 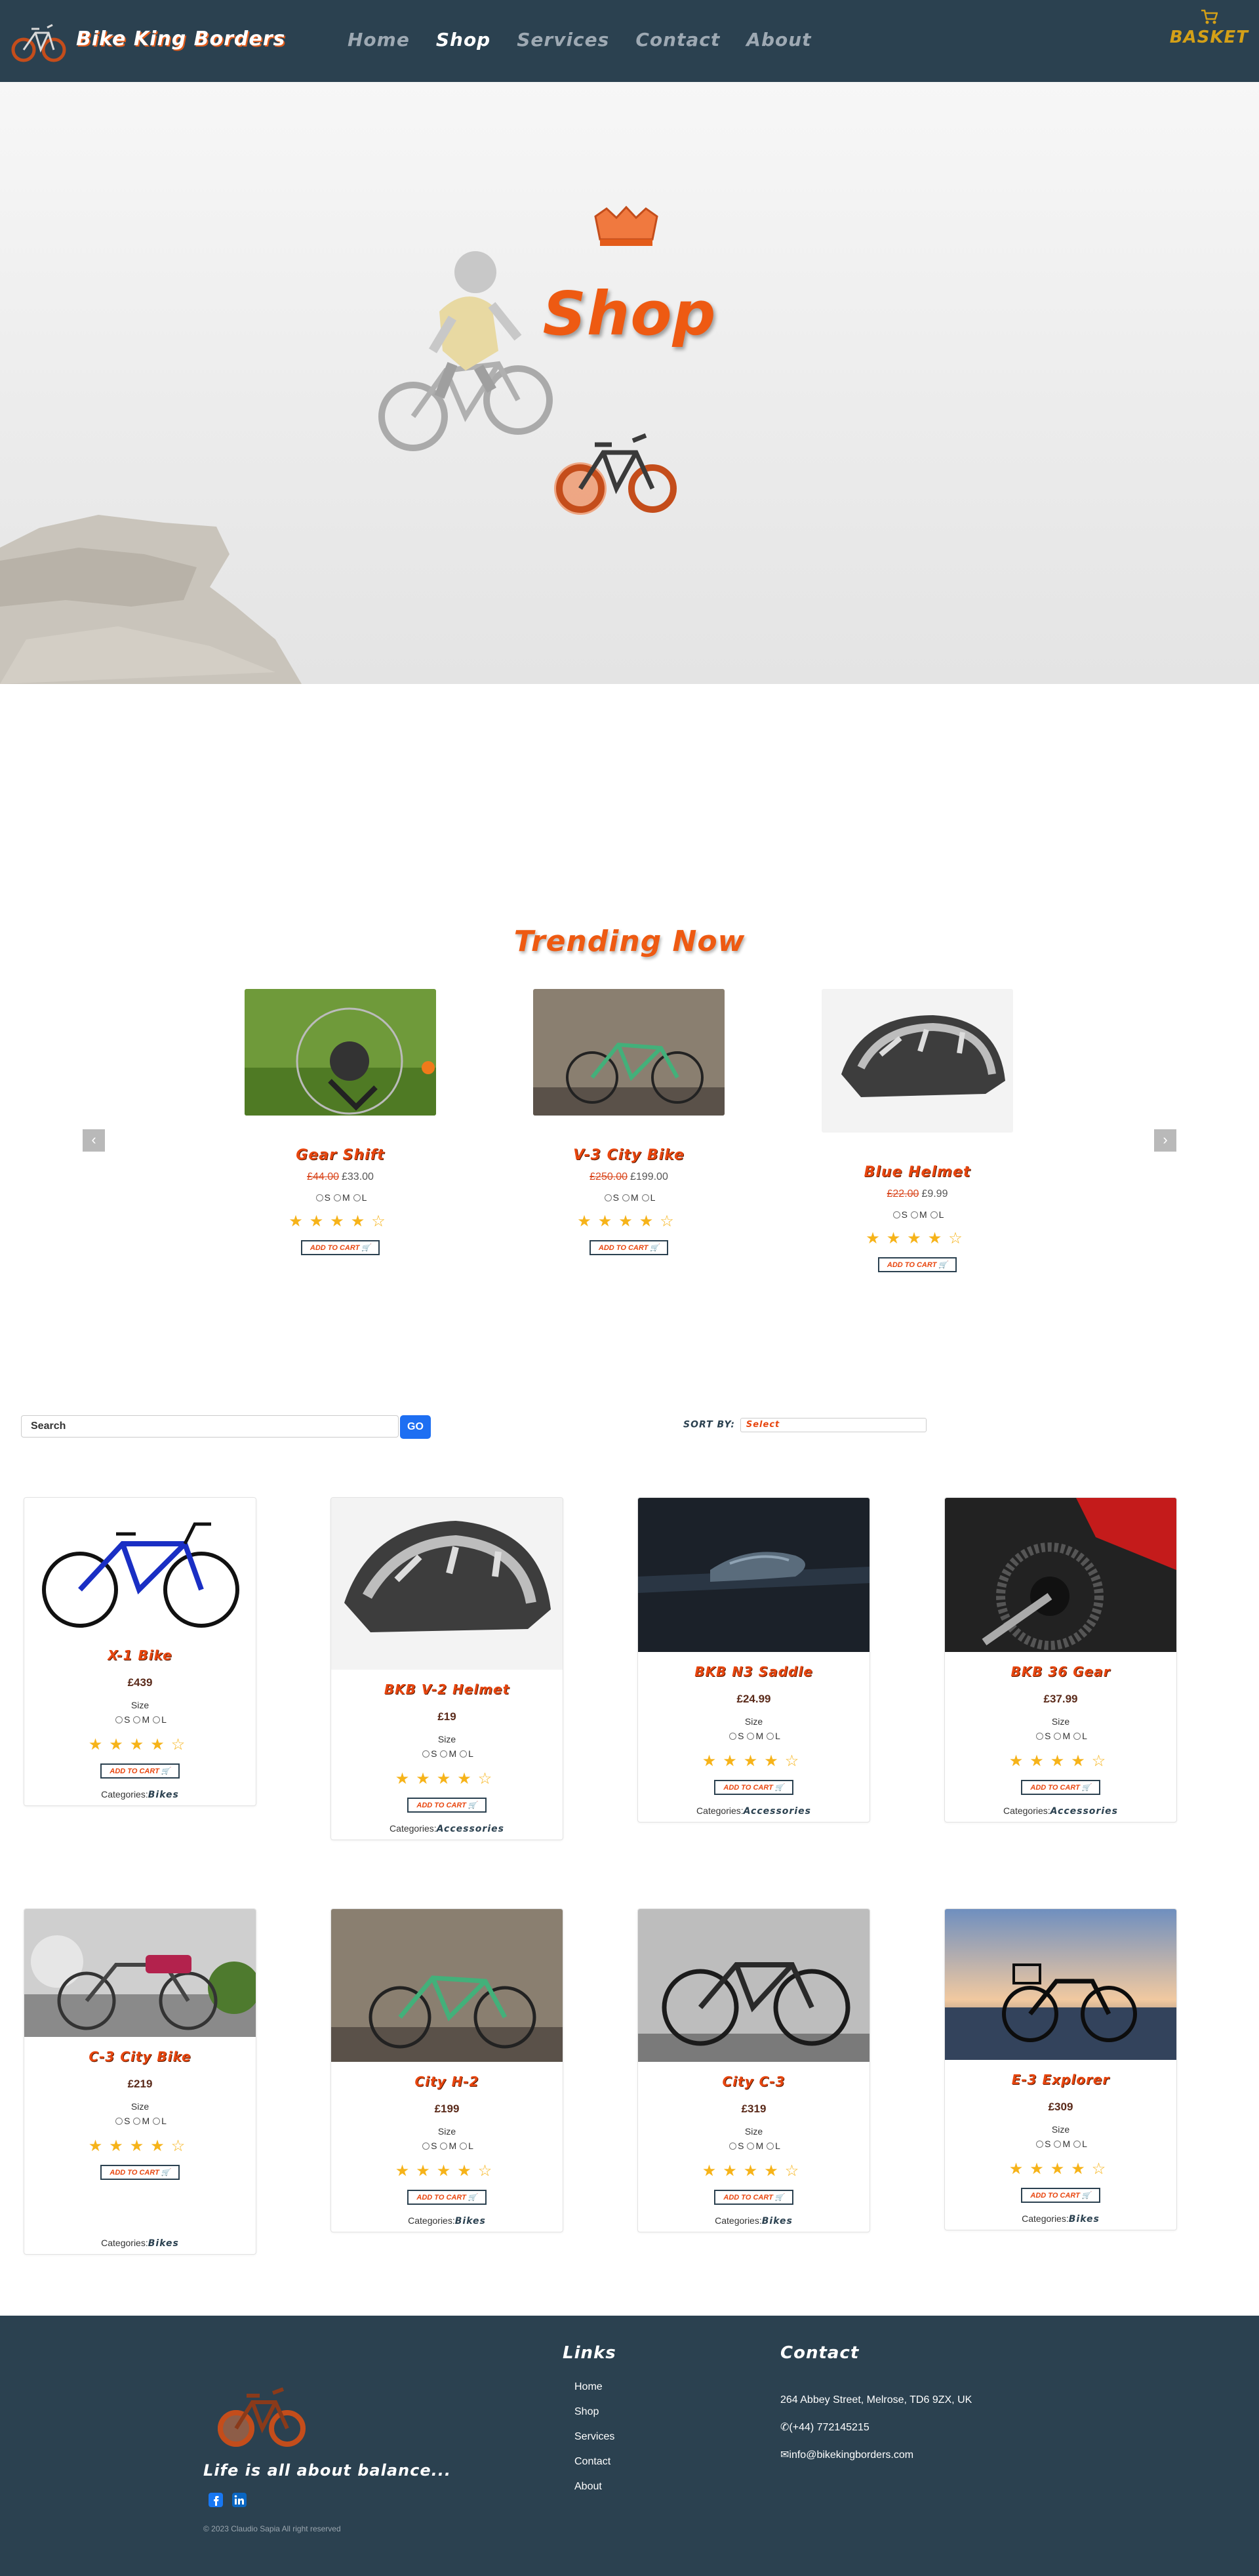 I want to click on product-price: £37.99, so click(x=1060, y=1699).